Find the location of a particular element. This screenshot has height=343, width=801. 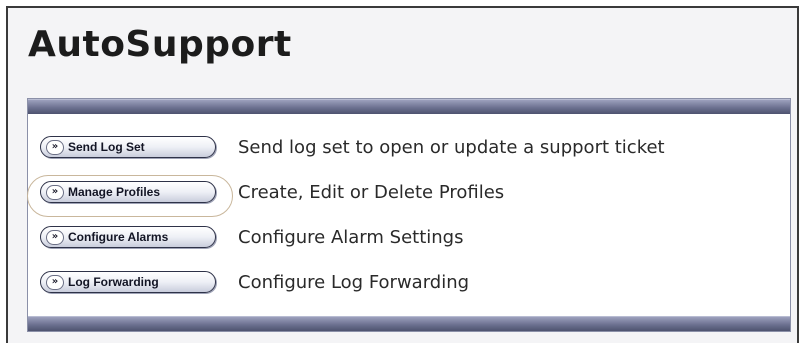

configure-alarms-description: Configure Alarm Settings is located at coordinates (351, 237).